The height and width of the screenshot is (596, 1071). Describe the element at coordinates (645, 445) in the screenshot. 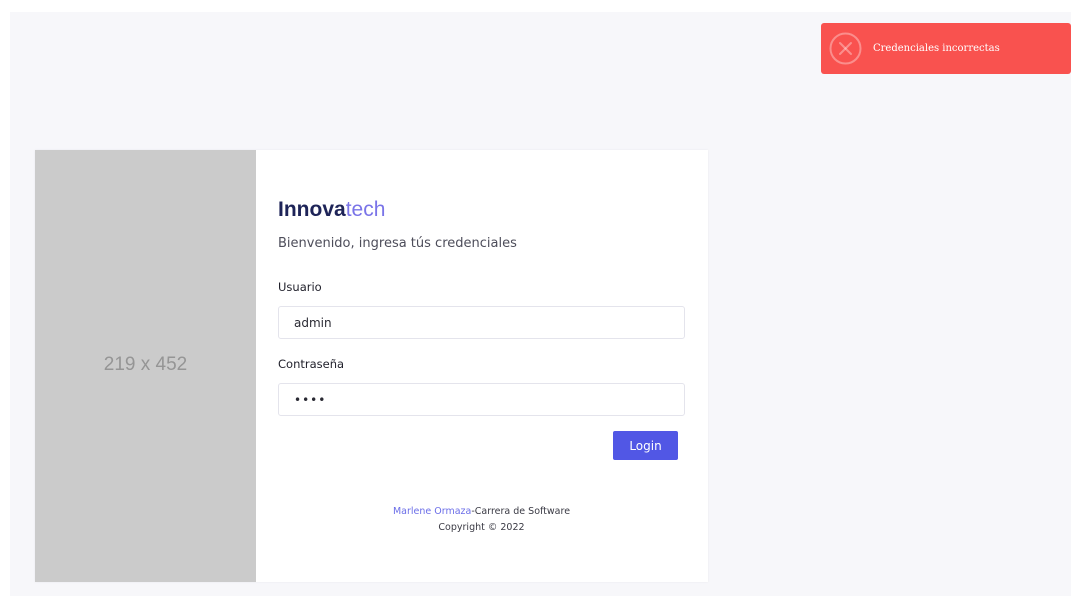

I see `login-button: Login` at that location.